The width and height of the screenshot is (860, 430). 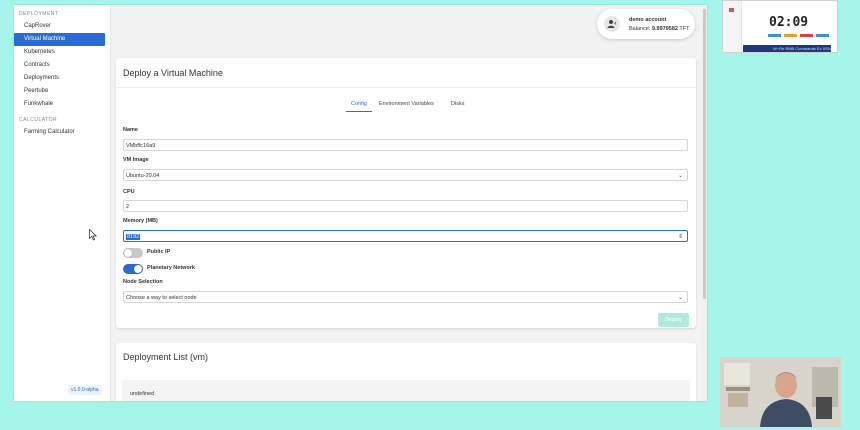 What do you see at coordinates (59, 52) in the screenshot?
I see `sidebar-item-kubernetes: Kubernetes` at bounding box center [59, 52].